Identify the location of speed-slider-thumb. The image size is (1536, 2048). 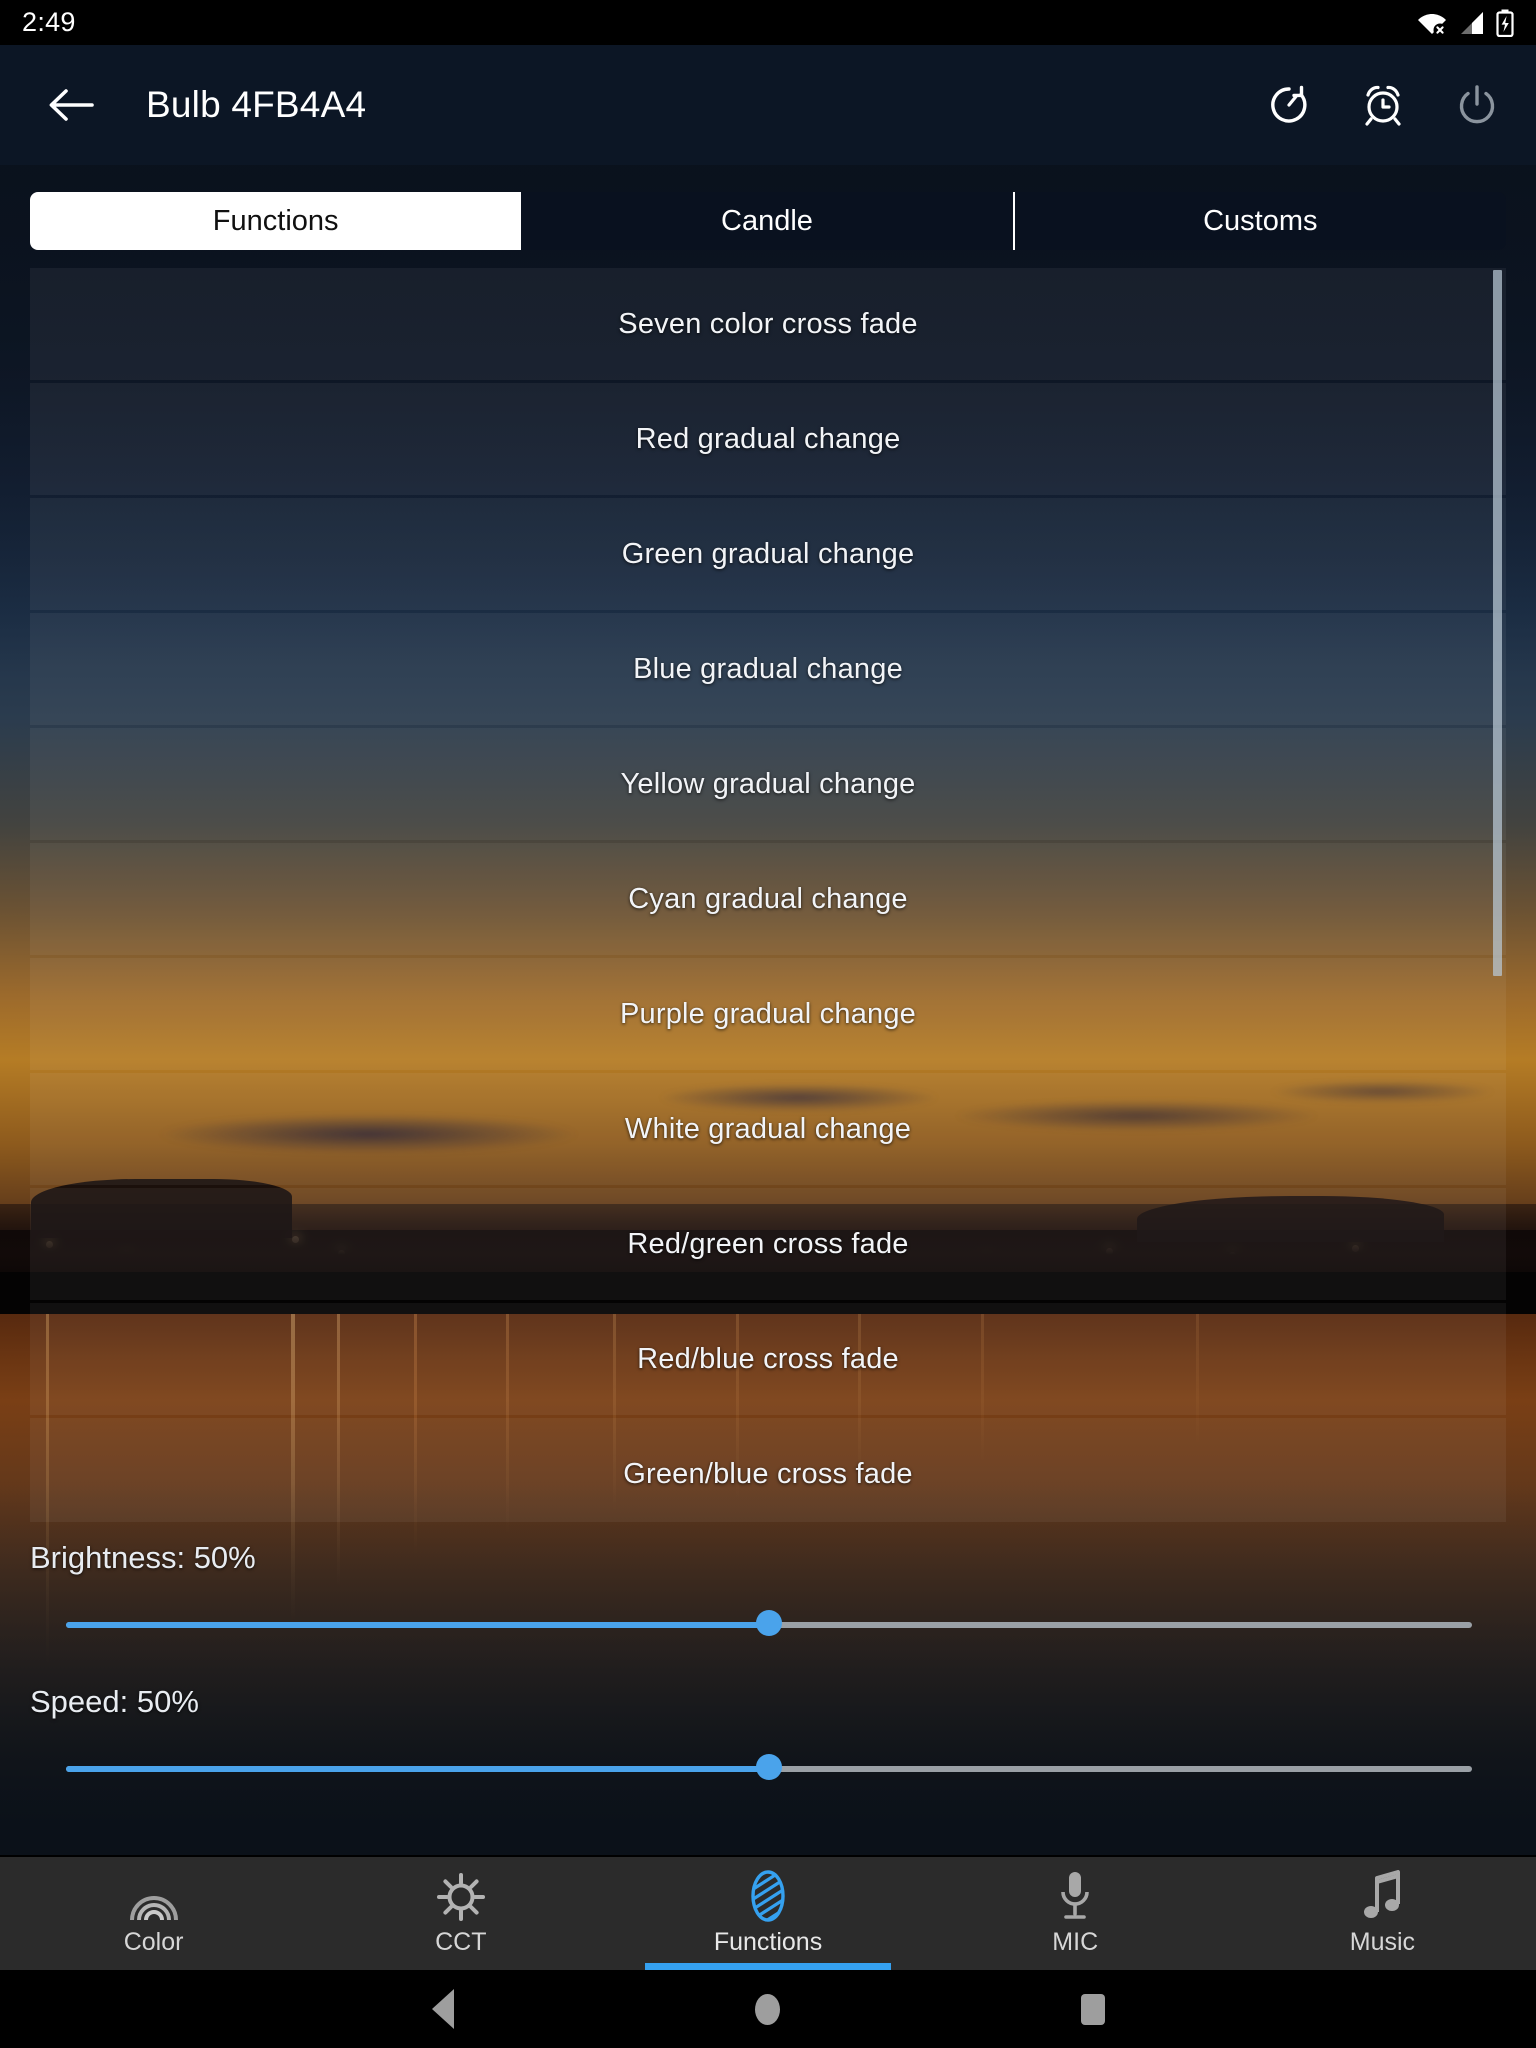
(769, 1767).